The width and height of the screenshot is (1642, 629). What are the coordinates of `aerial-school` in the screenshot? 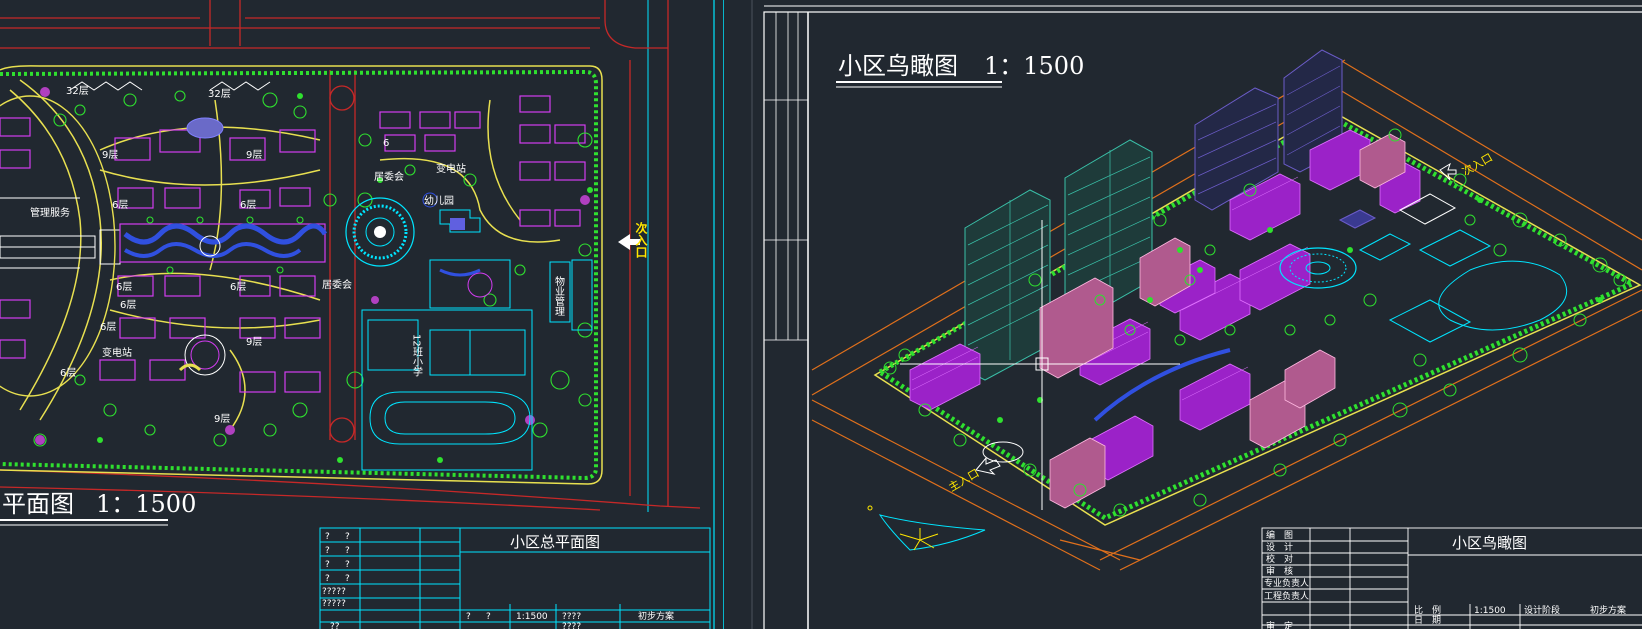 It's located at (1453, 268).